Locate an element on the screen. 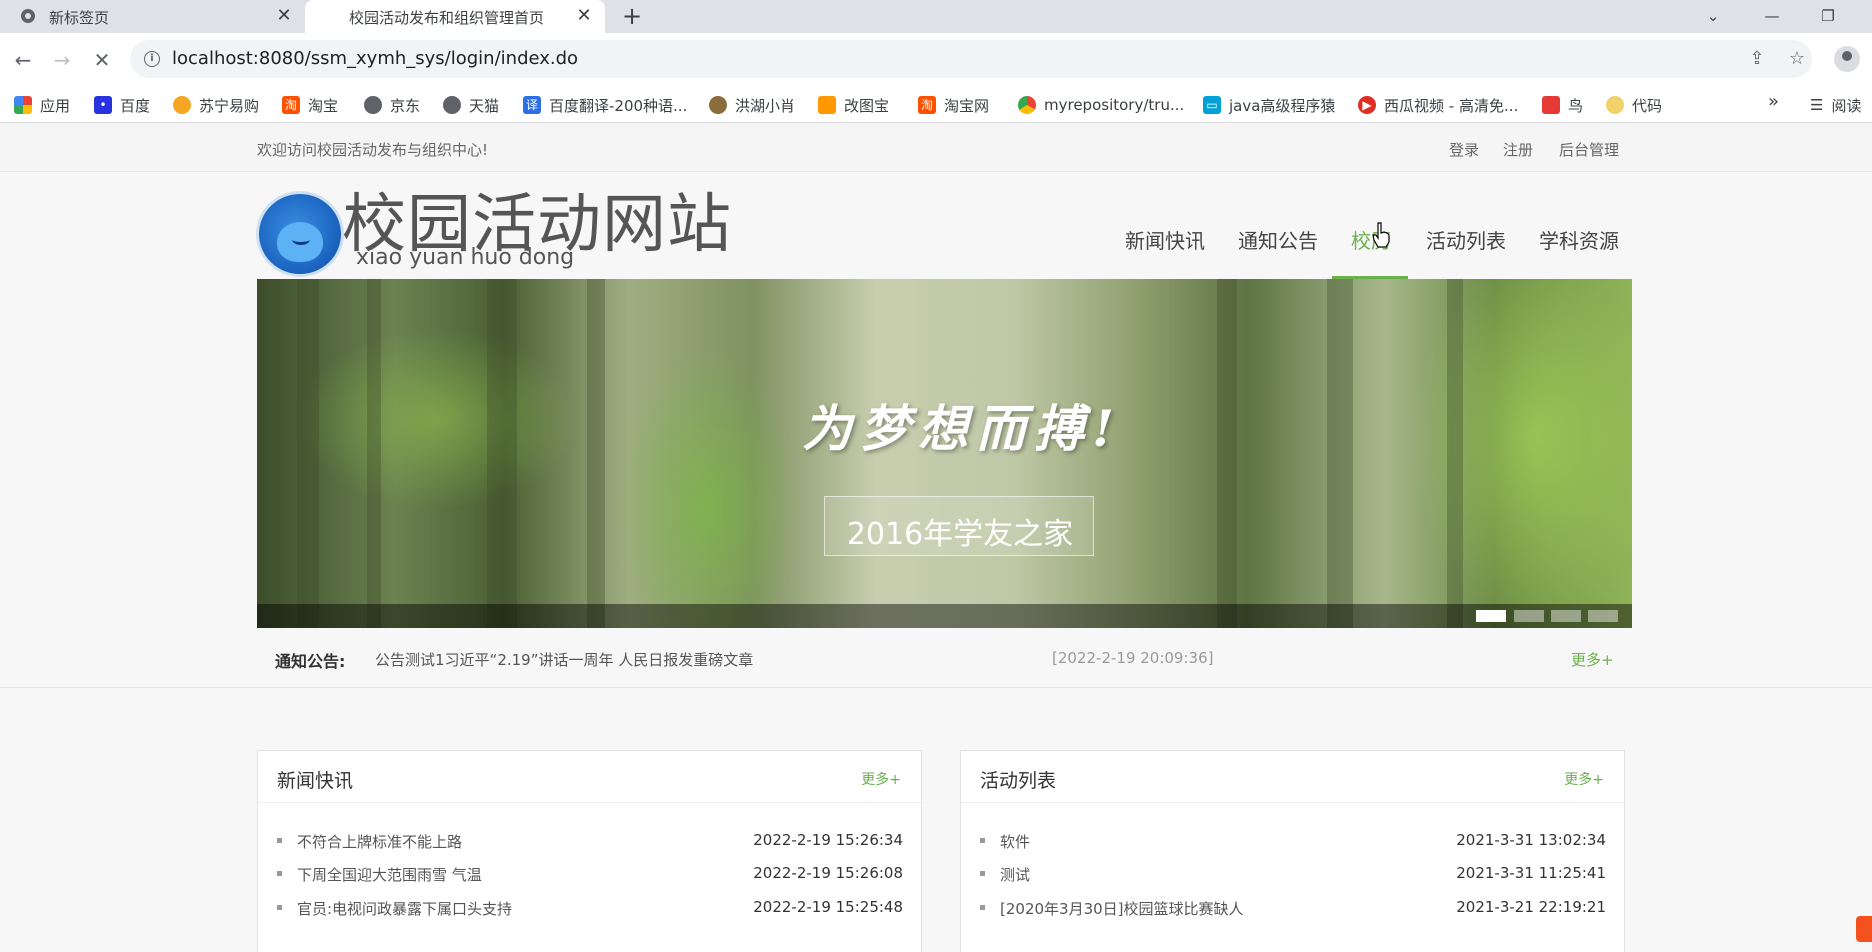 Image resolution: width=1872 pixels, height=952 pixels. forward-arrow-icon: → is located at coordinates (62, 60).